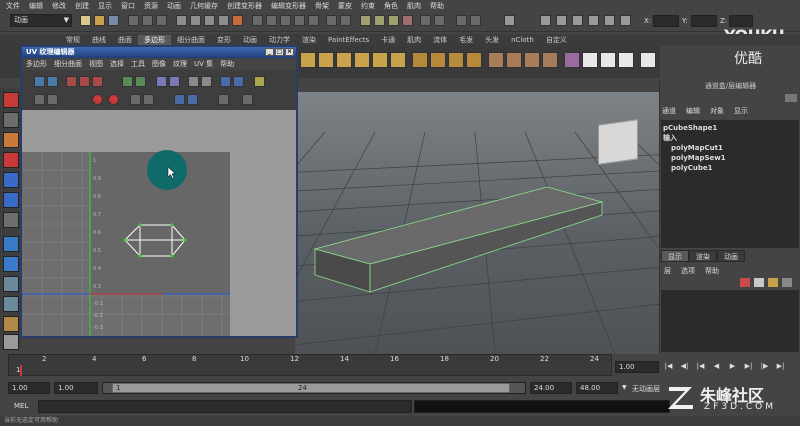 This screenshot has width=800, height=426. Describe the element at coordinates (475, 20) in the screenshot. I see `rename-icon` at that location.